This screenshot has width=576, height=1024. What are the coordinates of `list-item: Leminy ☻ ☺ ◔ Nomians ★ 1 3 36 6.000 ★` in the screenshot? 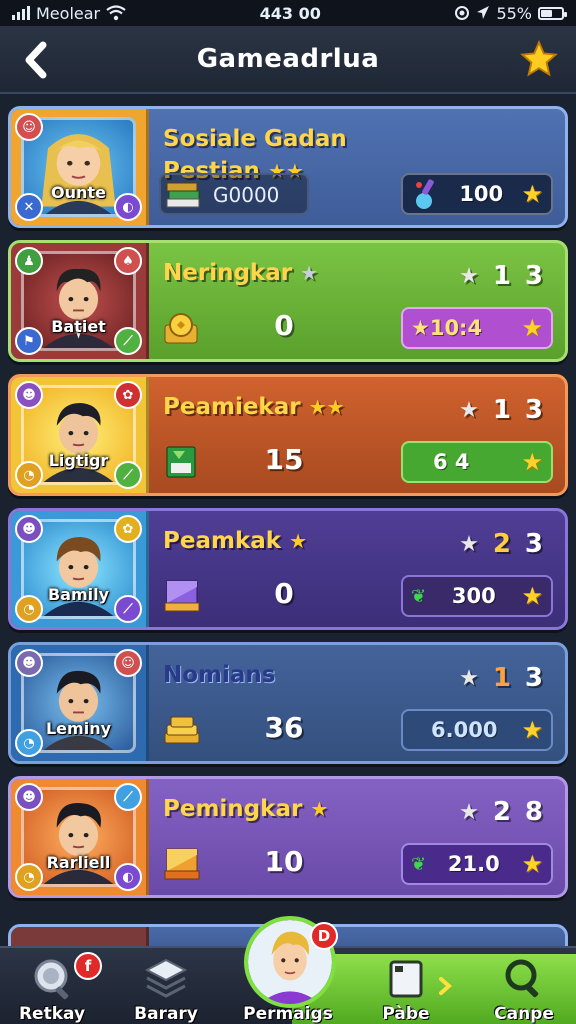 It's located at (288, 703).